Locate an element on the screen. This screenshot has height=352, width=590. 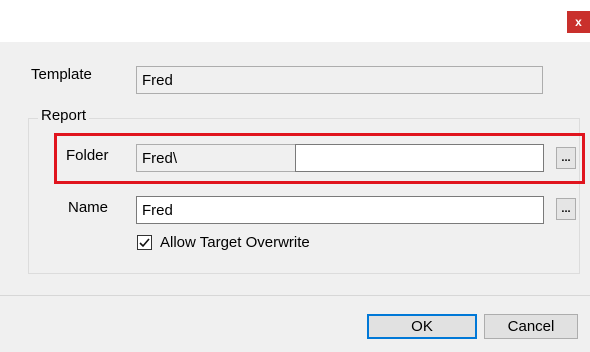
allow-overwrite-label: Allow Target Overwrite is located at coordinates (235, 242).